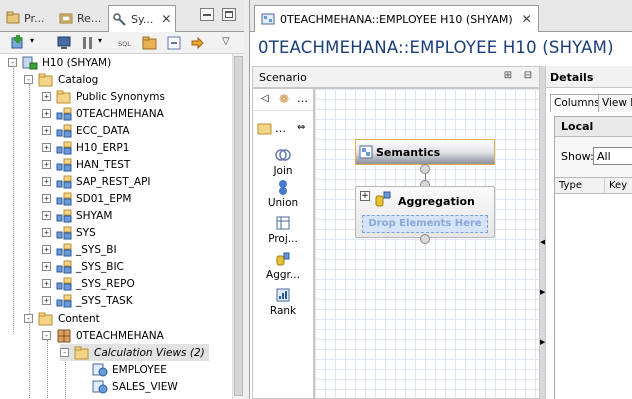 Image resolution: width=632 pixels, height=399 pixels. What do you see at coordinates (589, 77) in the screenshot?
I see `details-title: Details` at bounding box center [589, 77].